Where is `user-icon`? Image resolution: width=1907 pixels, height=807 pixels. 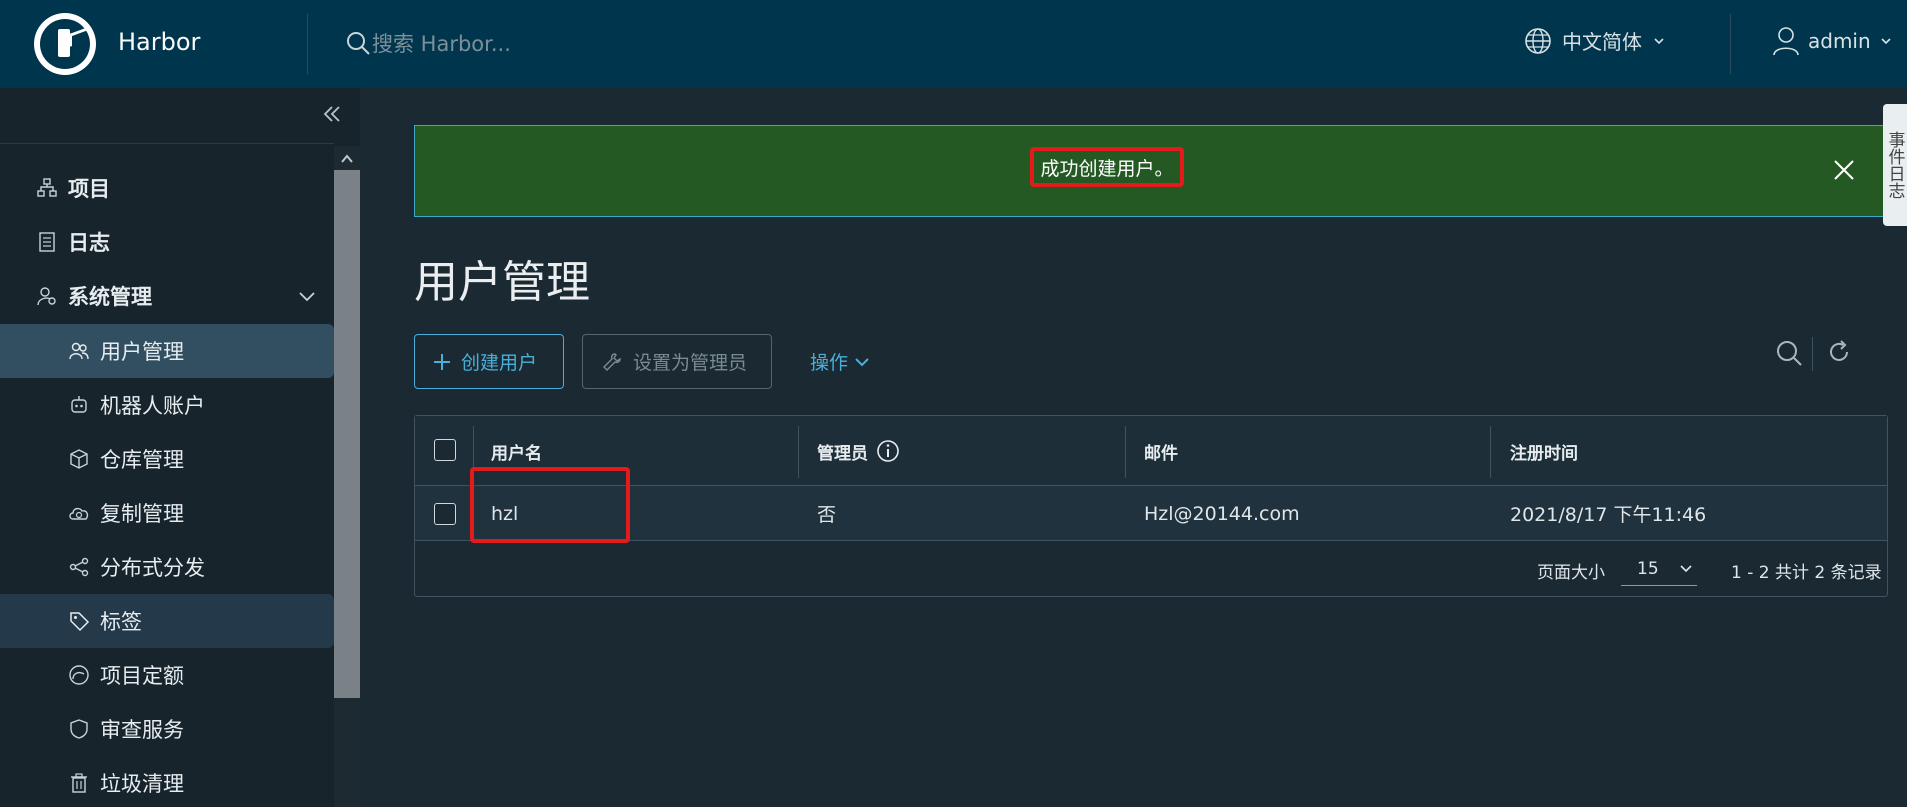 user-icon is located at coordinates (1786, 41).